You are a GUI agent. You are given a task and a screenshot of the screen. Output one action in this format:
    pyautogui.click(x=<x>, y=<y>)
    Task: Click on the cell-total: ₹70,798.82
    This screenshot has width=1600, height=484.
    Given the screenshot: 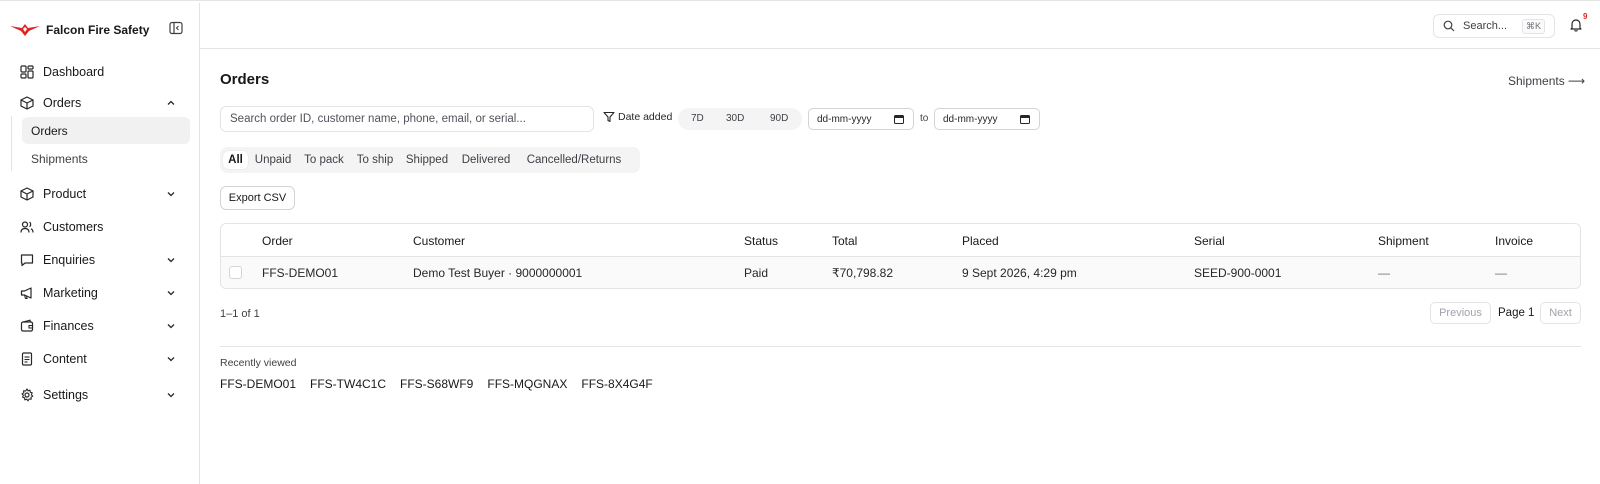 What is the action you would take?
    pyautogui.click(x=863, y=273)
    